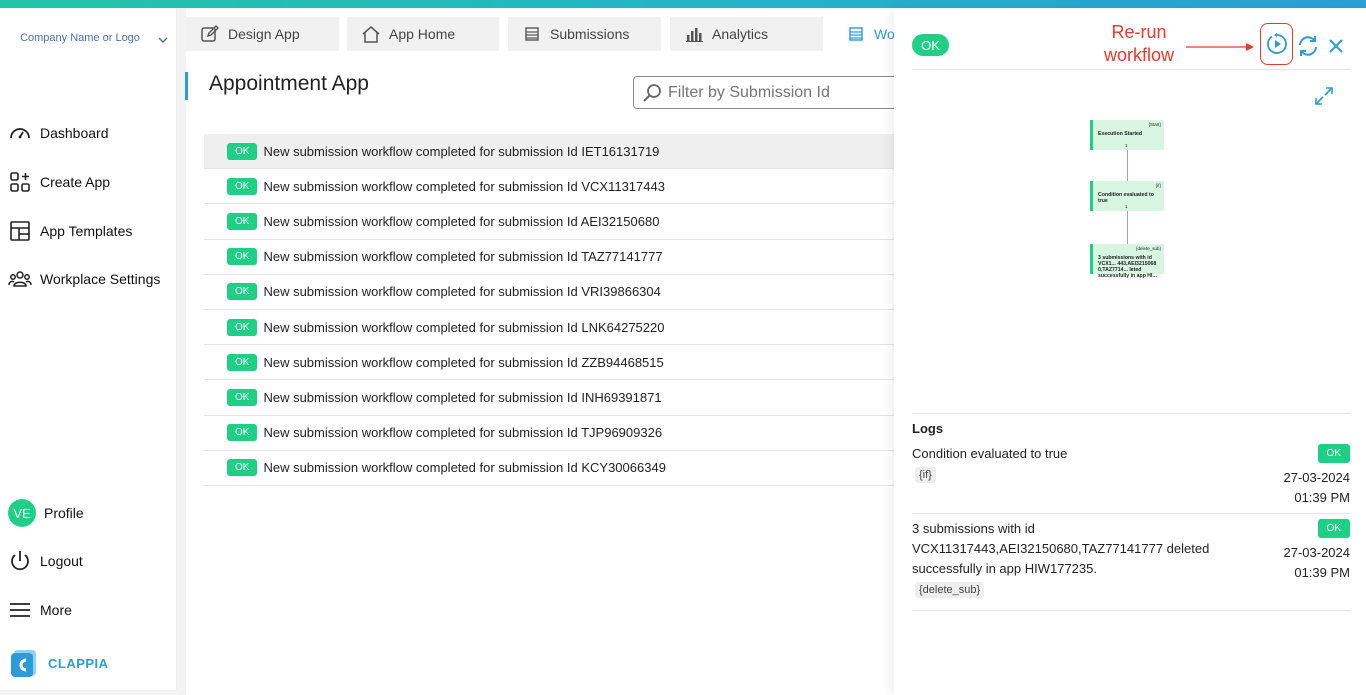 This screenshot has width=1366, height=695. What do you see at coordinates (1324, 96) in the screenshot?
I see `expand-icon` at bounding box center [1324, 96].